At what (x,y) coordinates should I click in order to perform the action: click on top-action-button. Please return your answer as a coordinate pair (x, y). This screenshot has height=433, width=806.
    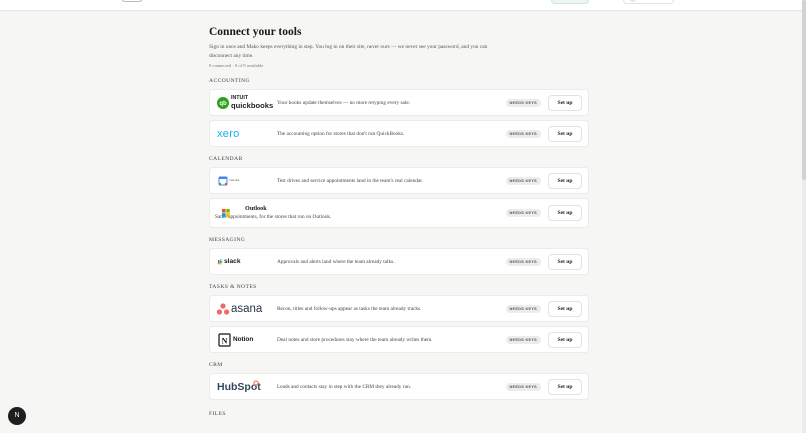
    Looking at the image, I should click on (570, 2).